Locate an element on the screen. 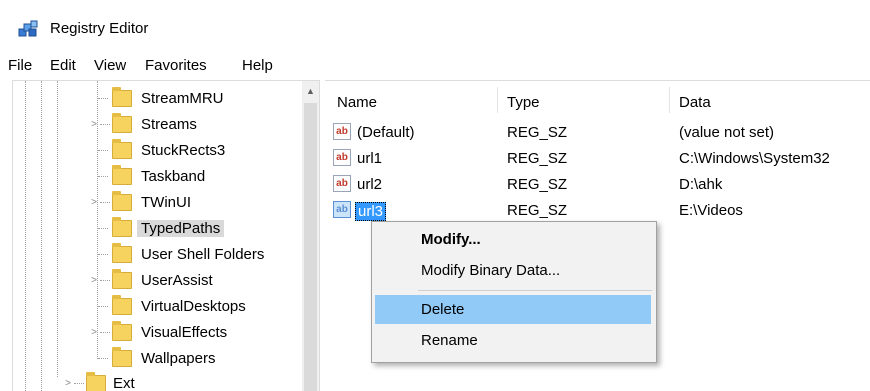  tree-item-label: Streams is located at coordinates (169, 124).